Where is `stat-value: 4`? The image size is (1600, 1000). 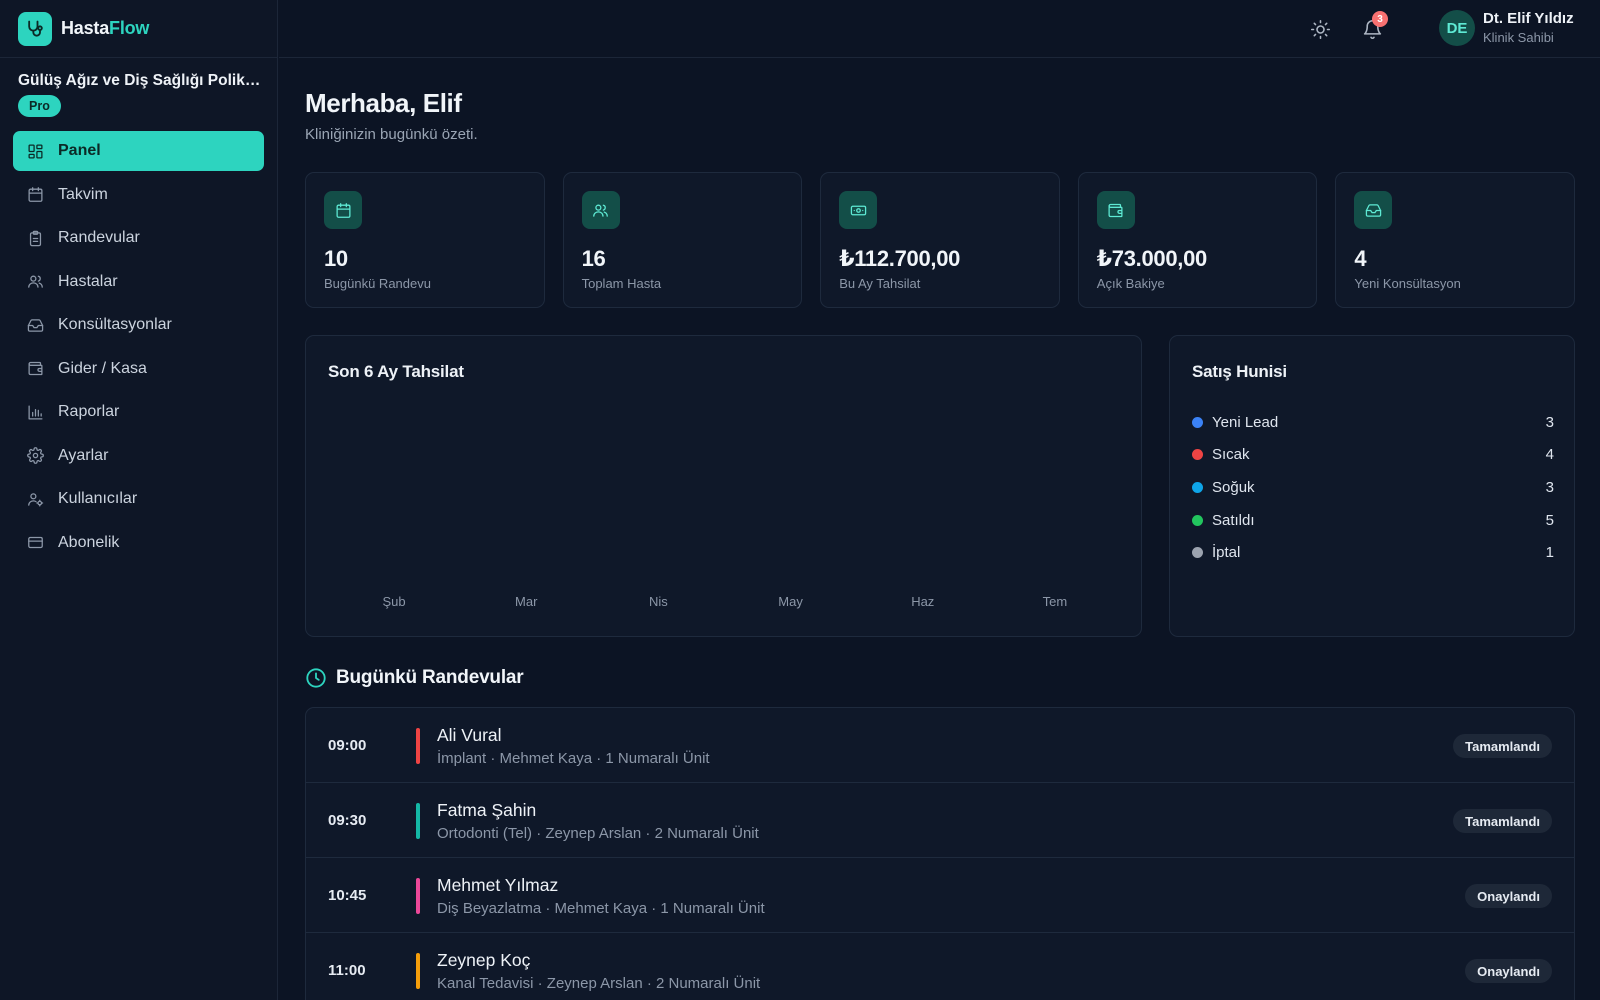
stat-value: 4 is located at coordinates (1360, 258).